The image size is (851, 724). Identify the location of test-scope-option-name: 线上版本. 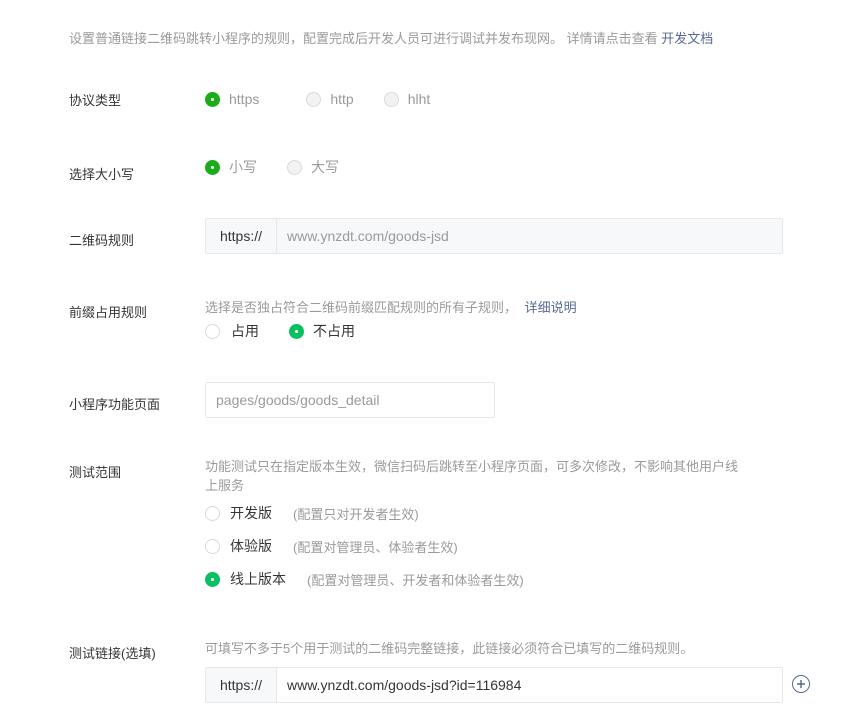
(258, 579).